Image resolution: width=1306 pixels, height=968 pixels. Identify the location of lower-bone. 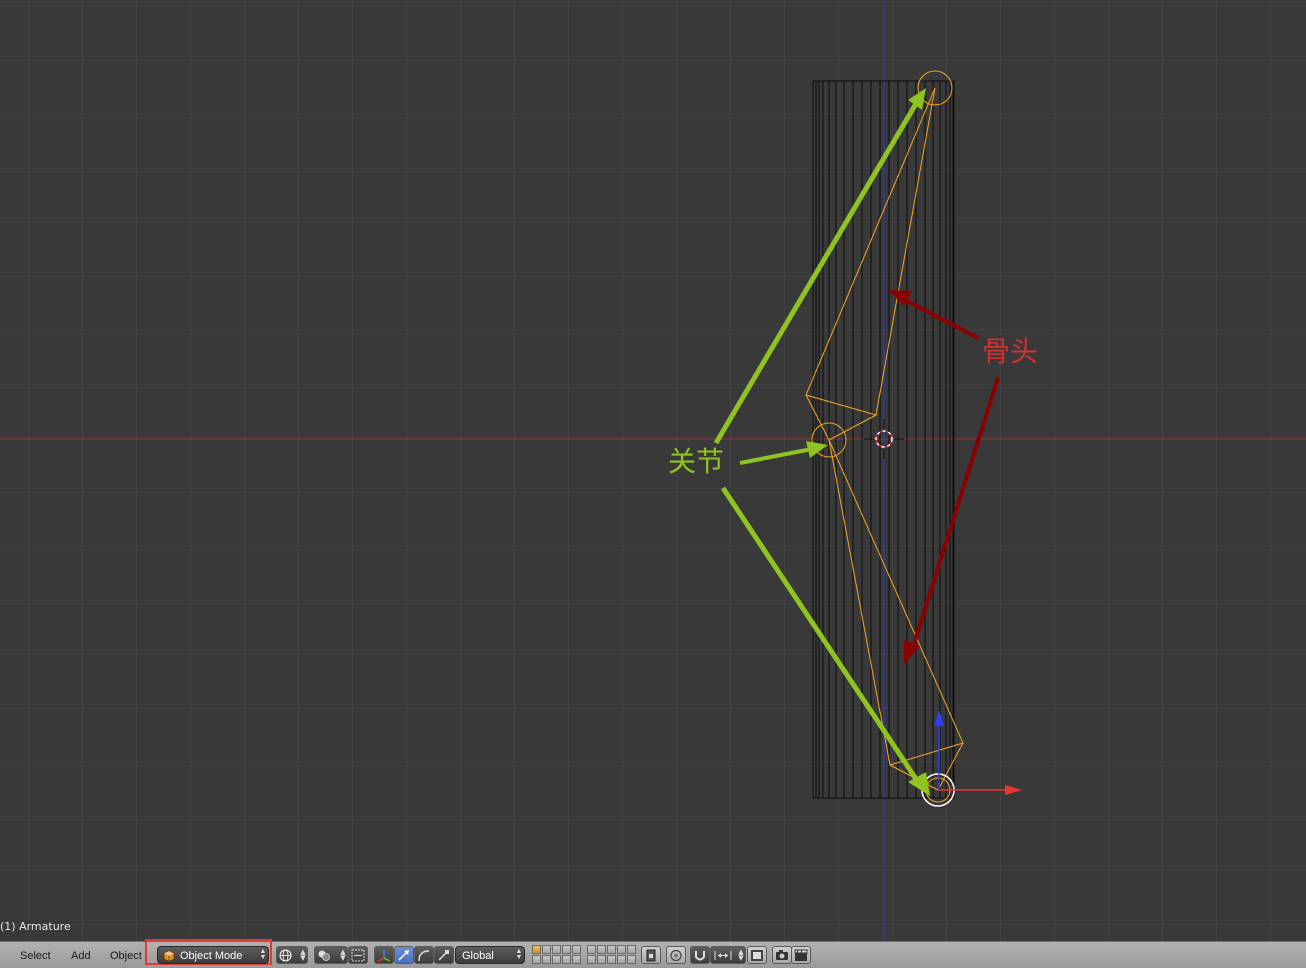
(896, 602).